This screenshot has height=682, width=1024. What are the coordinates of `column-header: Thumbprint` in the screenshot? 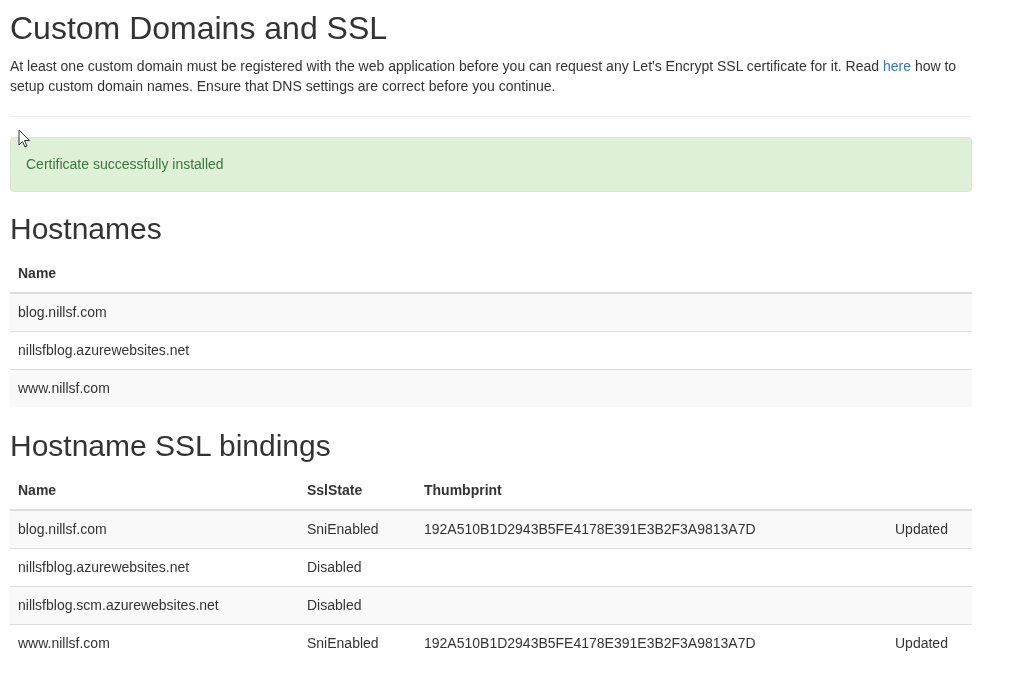 It's located at (463, 490).